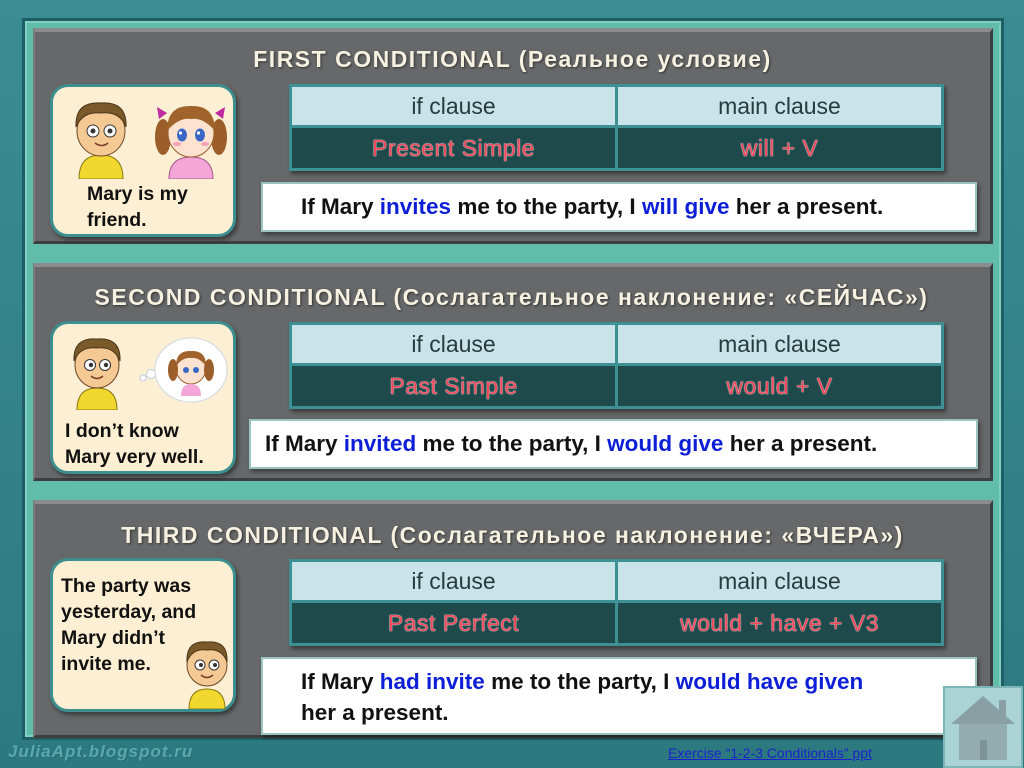  What do you see at coordinates (134, 444) in the screenshot?
I see `illustration-caption: I don’t know Mary very well.` at bounding box center [134, 444].